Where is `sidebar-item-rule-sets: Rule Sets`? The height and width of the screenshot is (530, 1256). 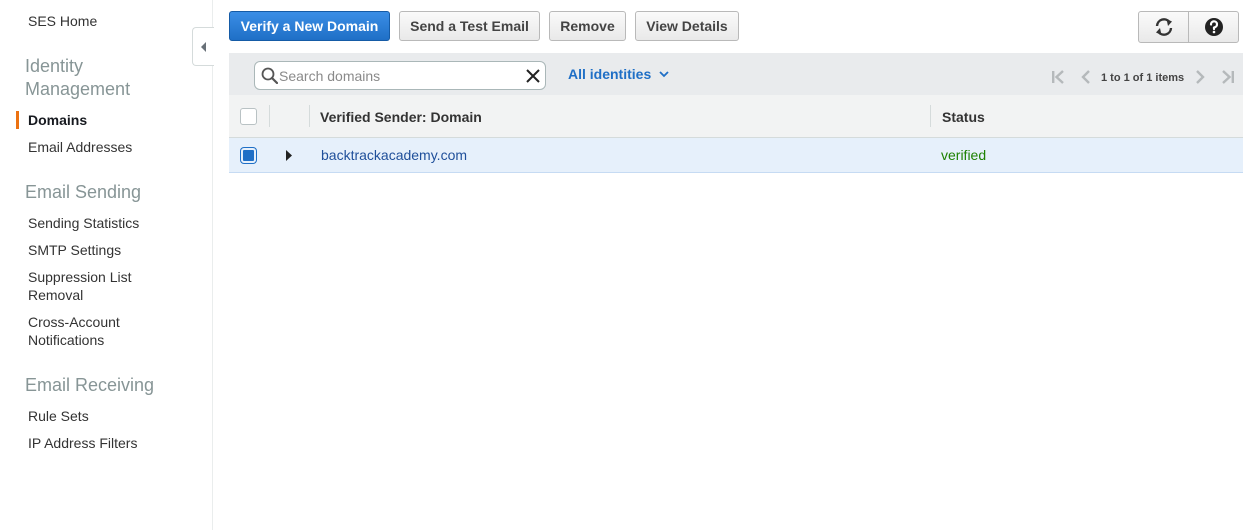
sidebar-item-rule-sets: Rule Sets is located at coordinates (115, 416).